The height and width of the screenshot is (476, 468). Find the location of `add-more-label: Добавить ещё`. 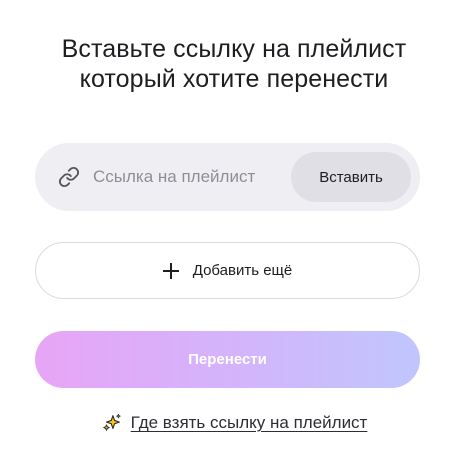

add-more-label: Добавить ещё is located at coordinates (242, 270).